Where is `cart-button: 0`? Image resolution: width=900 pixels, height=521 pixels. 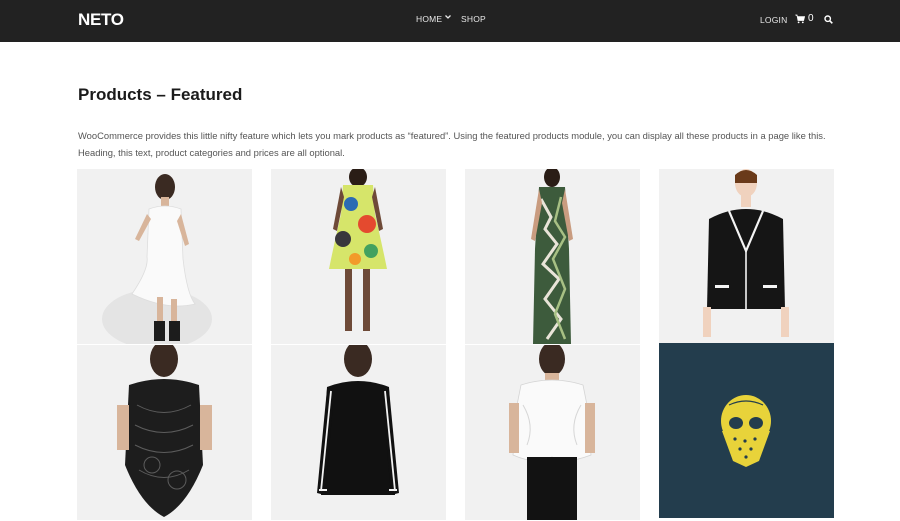 cart-button: 0 is located at coordinates (804, 18).